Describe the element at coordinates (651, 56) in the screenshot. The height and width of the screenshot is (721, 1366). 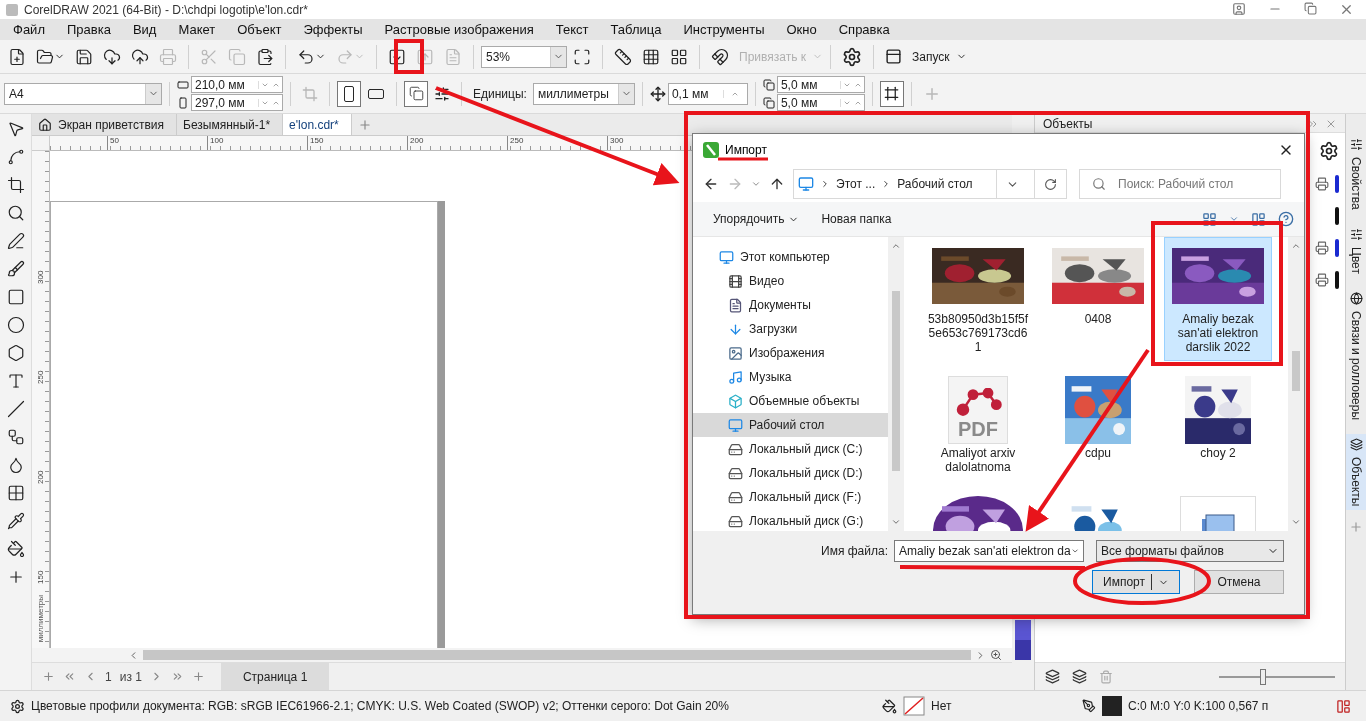
I see `grid-icon` at that location.